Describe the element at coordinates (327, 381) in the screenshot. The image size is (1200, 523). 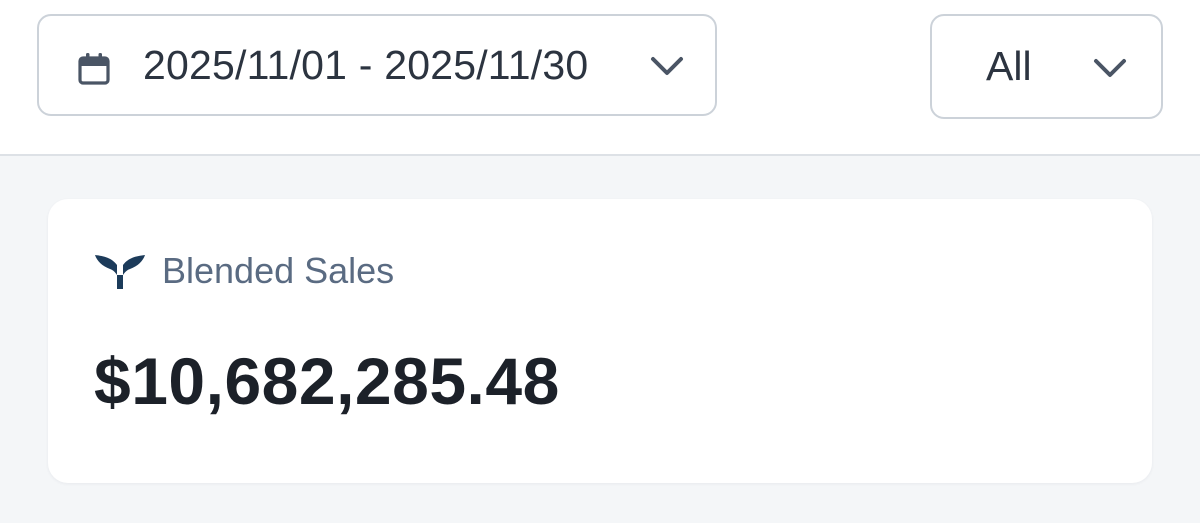
I see `metric-value: $10,682,285.48` at that location.